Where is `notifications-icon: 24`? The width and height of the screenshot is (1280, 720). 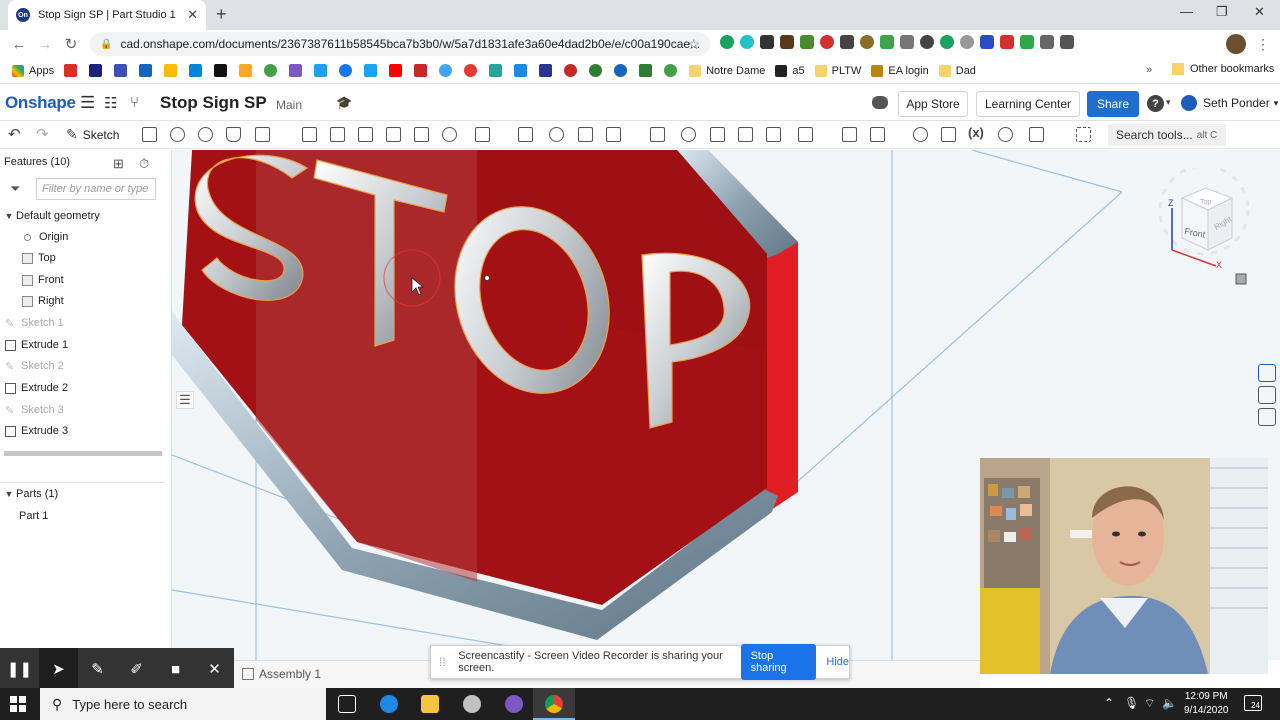 notifications-icon: 24 is located at coordinates (1253, 703).